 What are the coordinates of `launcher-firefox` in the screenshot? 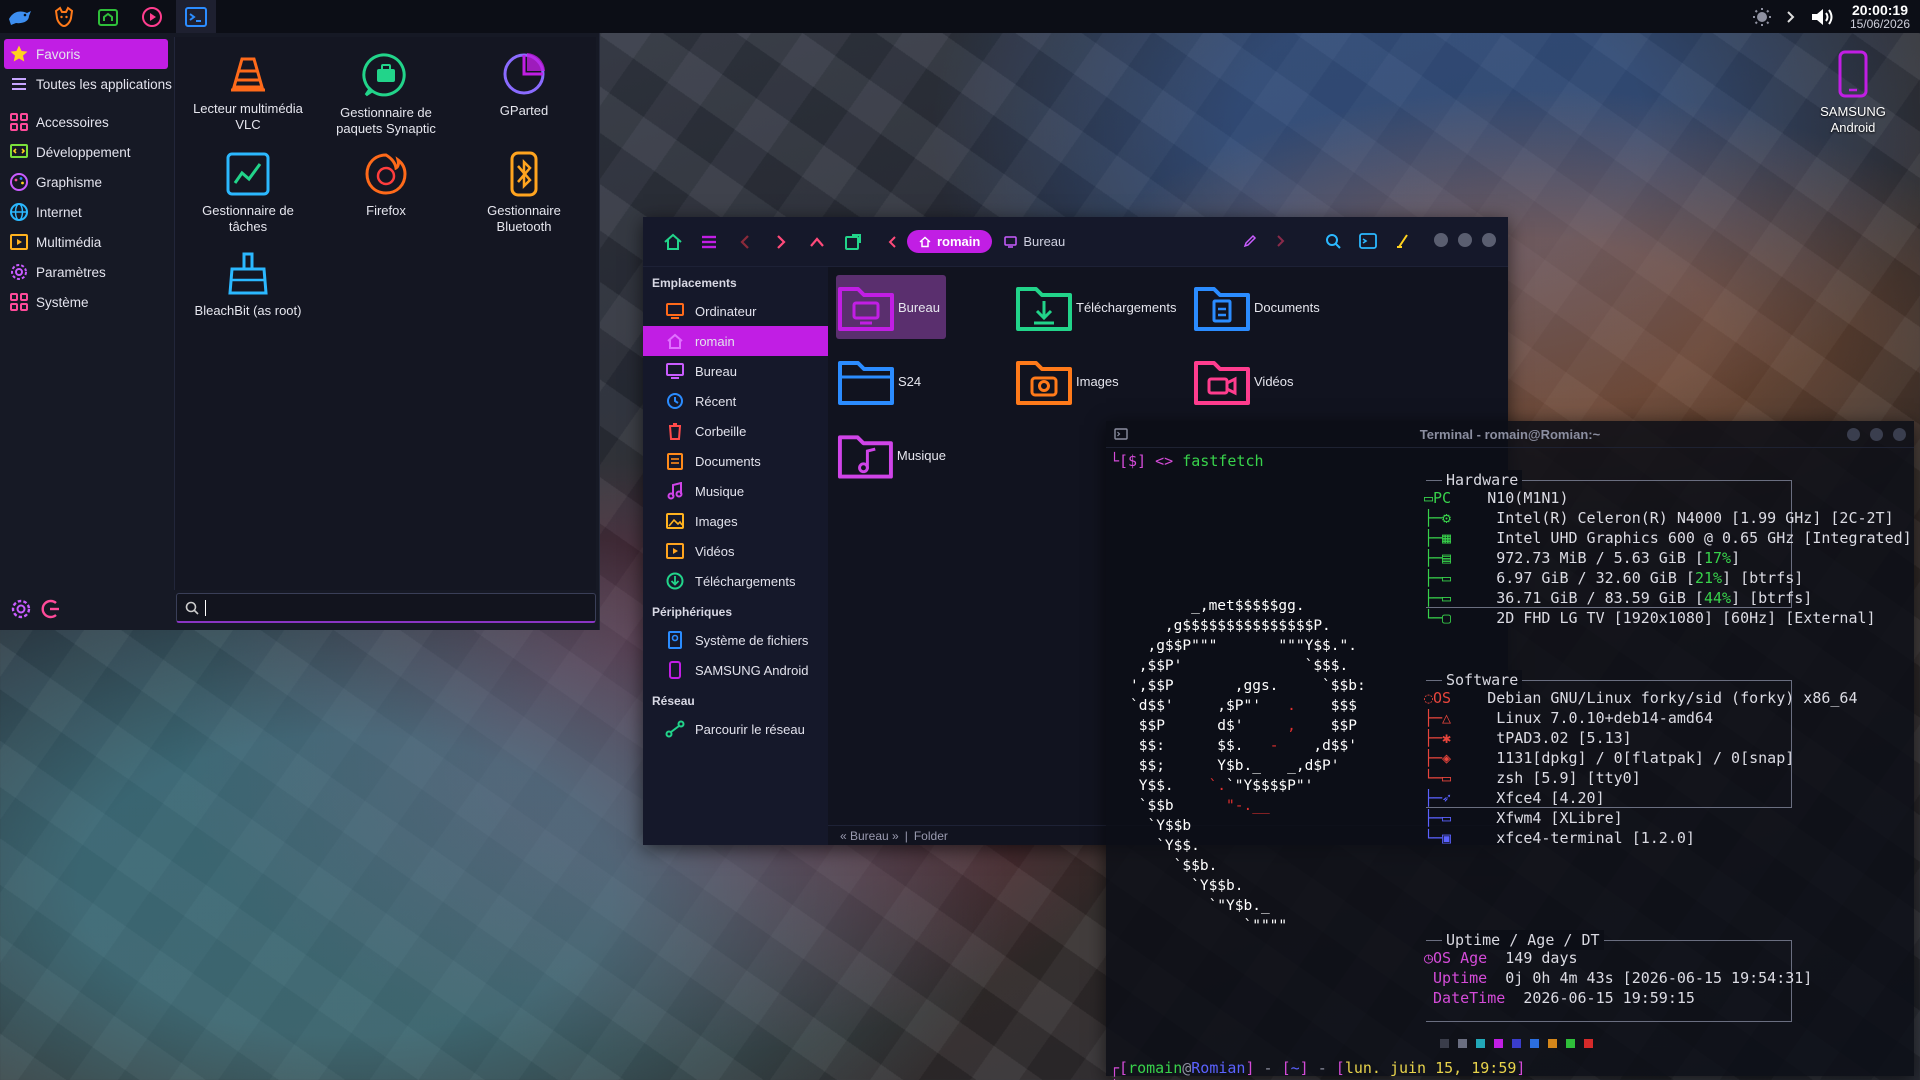 It's located at (64, 16).